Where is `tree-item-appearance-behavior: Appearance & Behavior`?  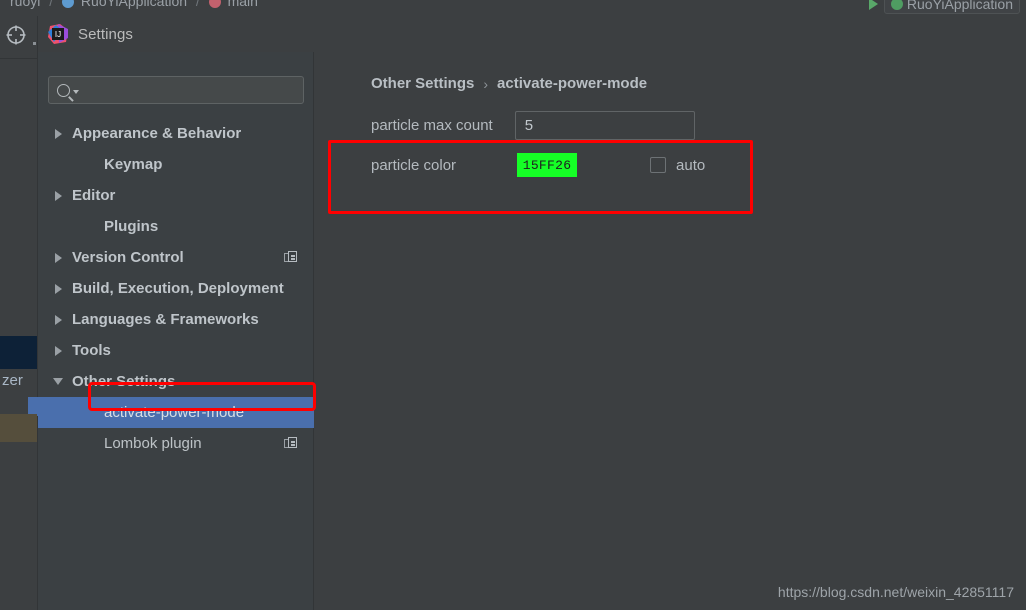 tree-item-appearance-behavior: Appearance & Behavior is located at coordinates (176, 133).